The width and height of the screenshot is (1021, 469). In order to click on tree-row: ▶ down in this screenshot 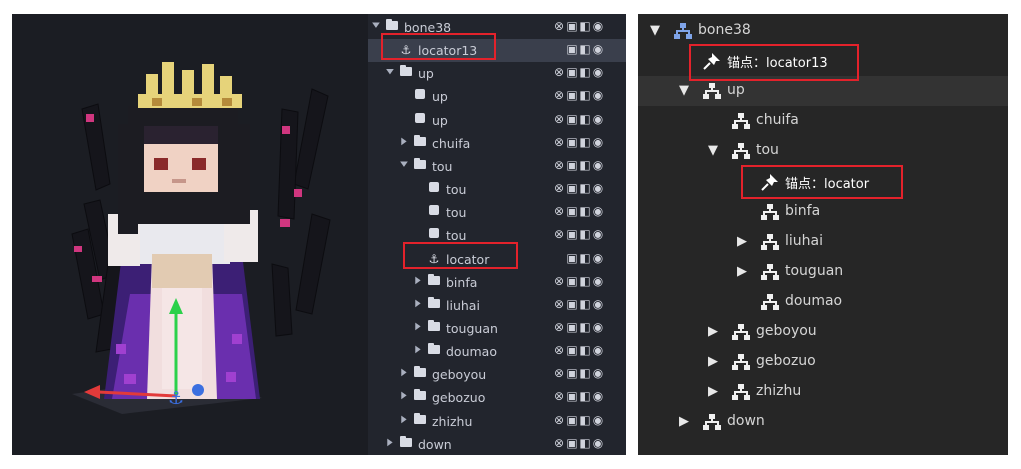, I will do `click(823, 422)`.